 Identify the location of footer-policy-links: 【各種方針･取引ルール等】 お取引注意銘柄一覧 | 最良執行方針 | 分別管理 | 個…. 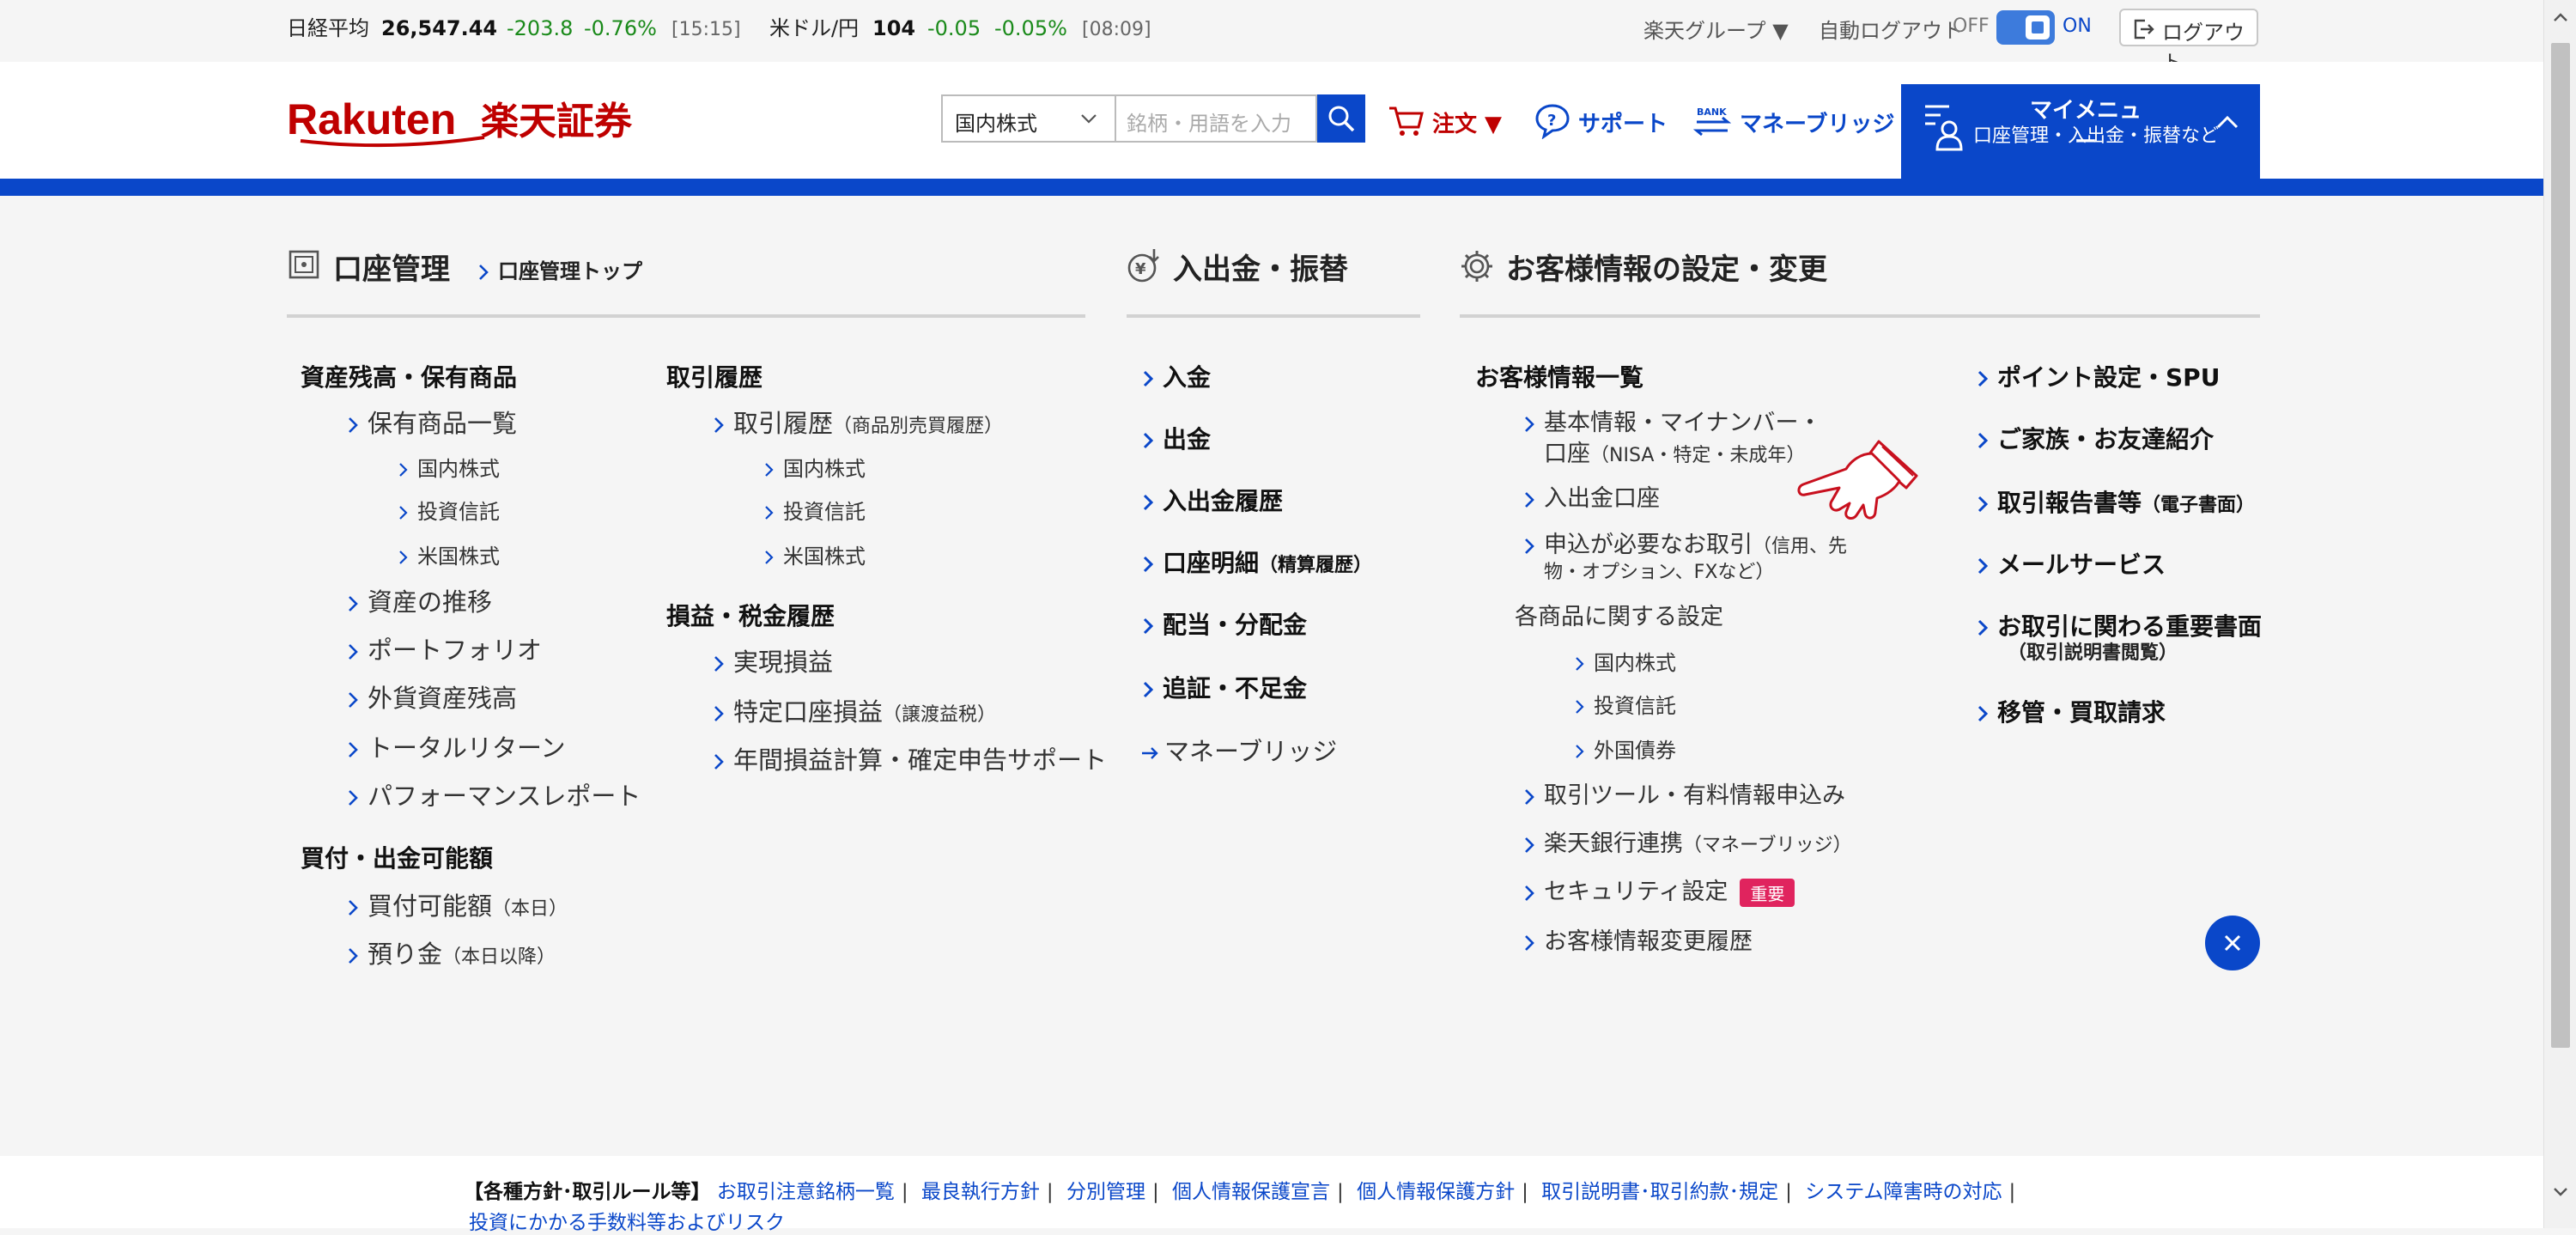
(1240, 1192).